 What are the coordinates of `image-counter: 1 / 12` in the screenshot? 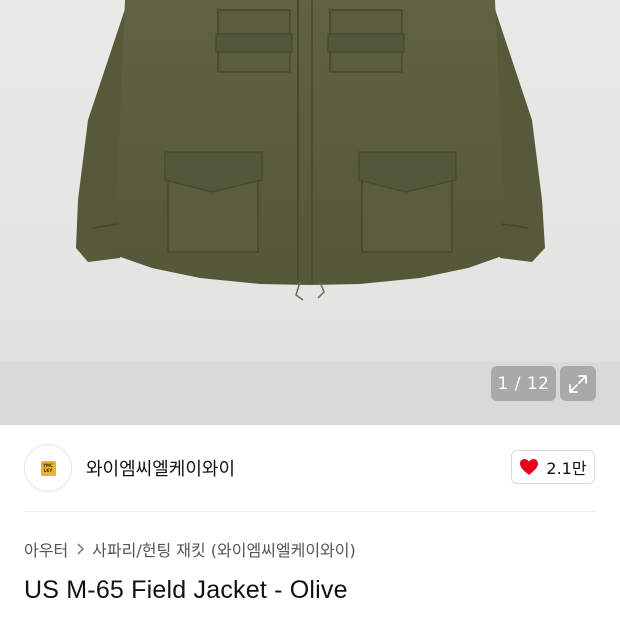 It's located at (523, 383).